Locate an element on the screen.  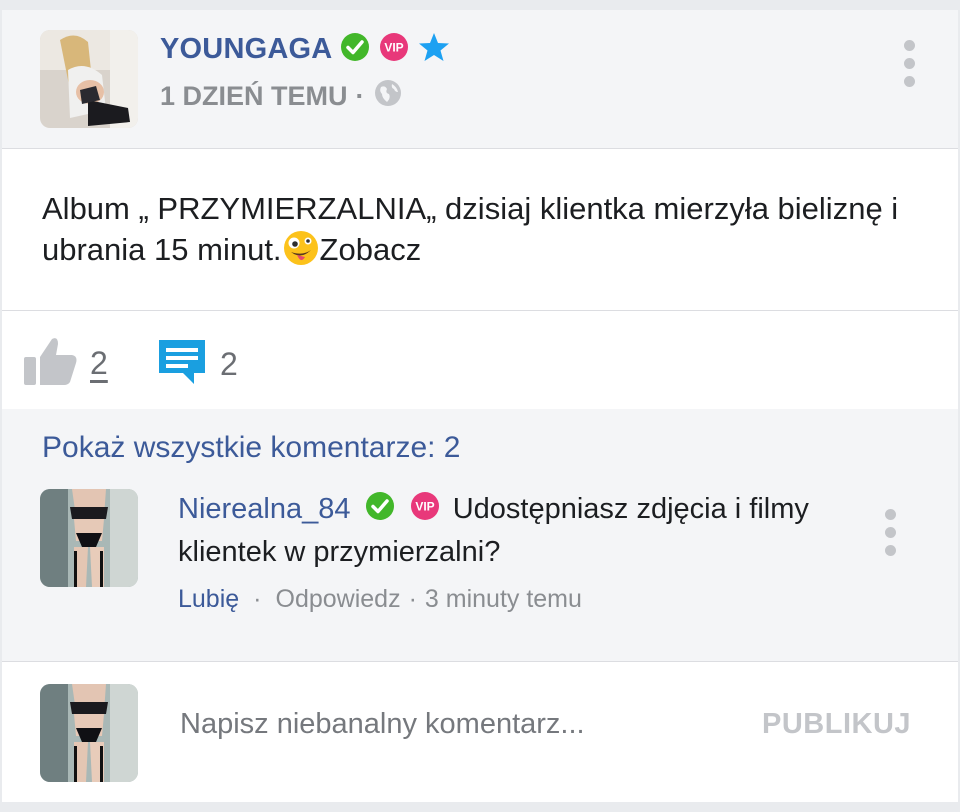
comment-actions: Lubię · Odpowiedz · 3 minuty temu is located at coordinates (380, 599).